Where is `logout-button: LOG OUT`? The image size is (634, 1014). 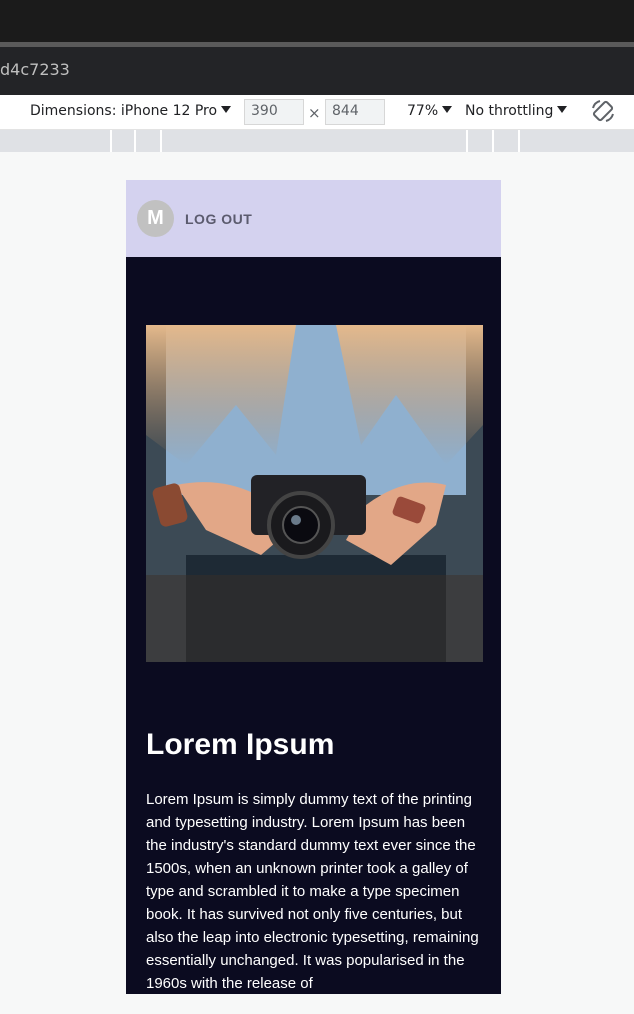
logout-button: LOG OUT is located at coordinates (218, 219).